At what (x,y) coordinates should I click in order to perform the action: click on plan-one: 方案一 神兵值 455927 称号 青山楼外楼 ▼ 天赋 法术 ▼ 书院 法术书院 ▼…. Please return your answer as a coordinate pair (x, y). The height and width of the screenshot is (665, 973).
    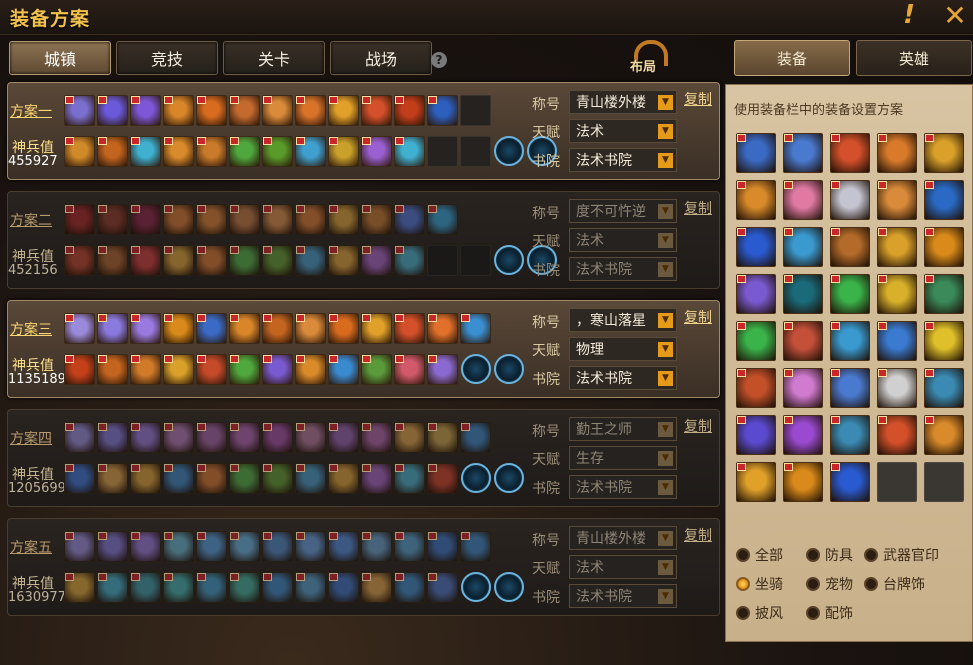
    Looking at the image, I should click on (363, 131).